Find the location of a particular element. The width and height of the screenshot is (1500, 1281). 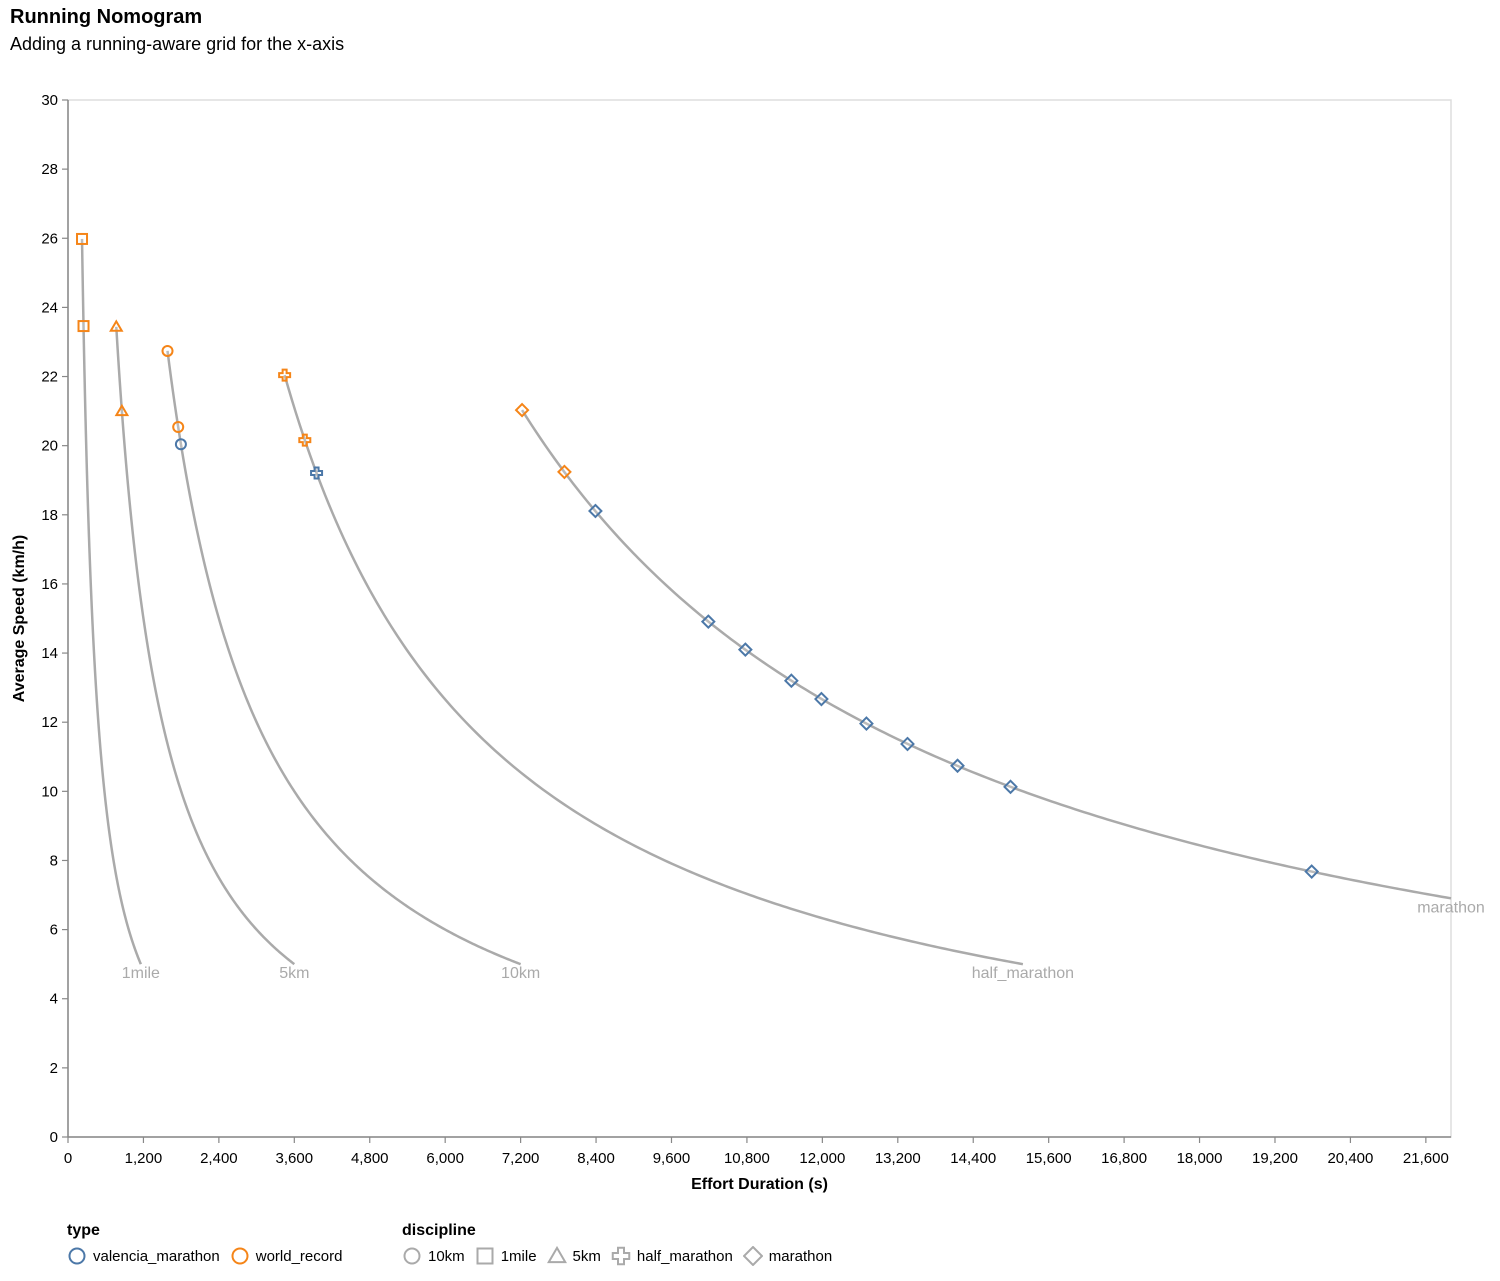

x-tick-label: 7,200 is located at coordinates (521, 1158).